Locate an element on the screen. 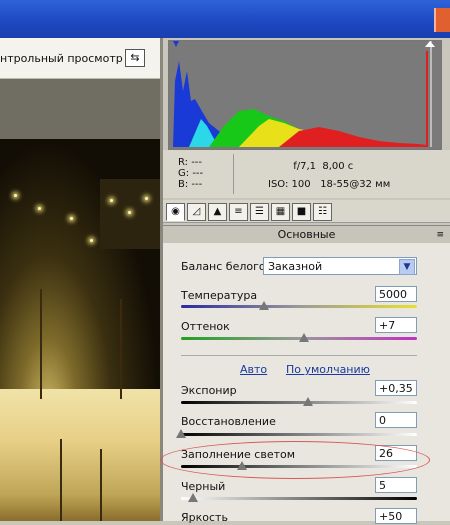 The width and height of the screenshot is (450, 525). white-balance-value: Заказной is located at coordinates (295, 266).